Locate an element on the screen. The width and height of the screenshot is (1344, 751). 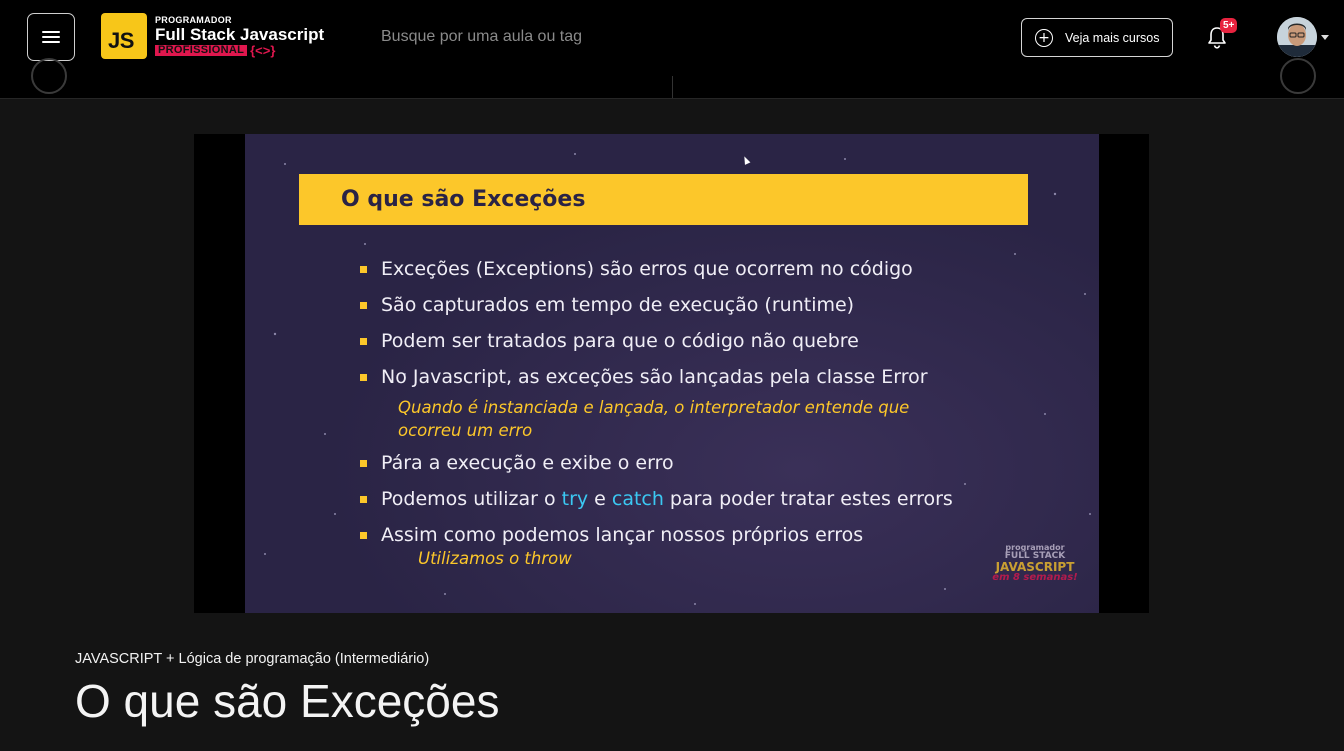
watermark-line: em 8 semanas! is located at coordinates (1035, 577).